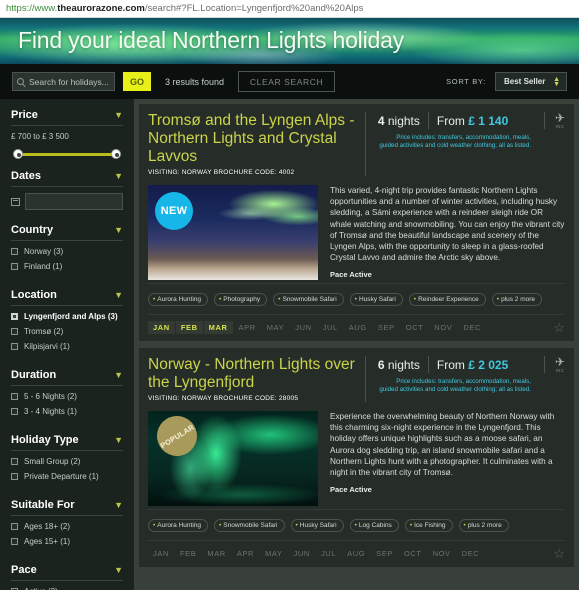 The height and width of the screenshot is (590, 579). What do you see at coordinates (287, 81) in the screenshot?
I see `clear-search-button: CLEAR SEARCH` at bounding box center [287, 81].